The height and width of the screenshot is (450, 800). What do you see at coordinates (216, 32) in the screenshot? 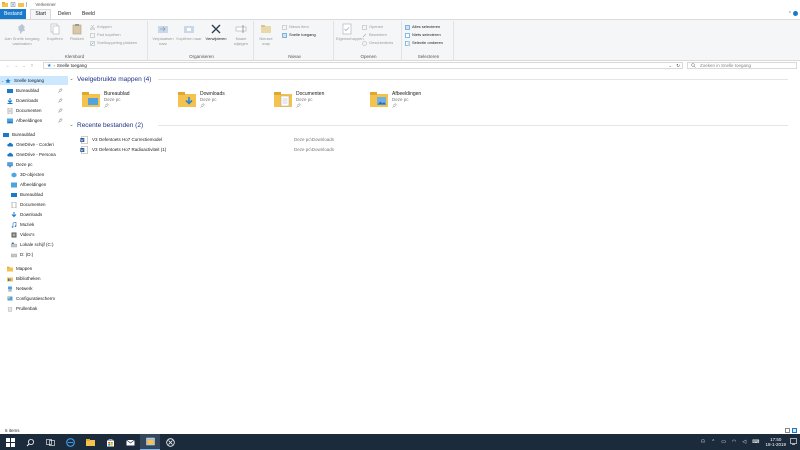
I see `delete-button: Verwijderen` at bounding box center [216, 32].